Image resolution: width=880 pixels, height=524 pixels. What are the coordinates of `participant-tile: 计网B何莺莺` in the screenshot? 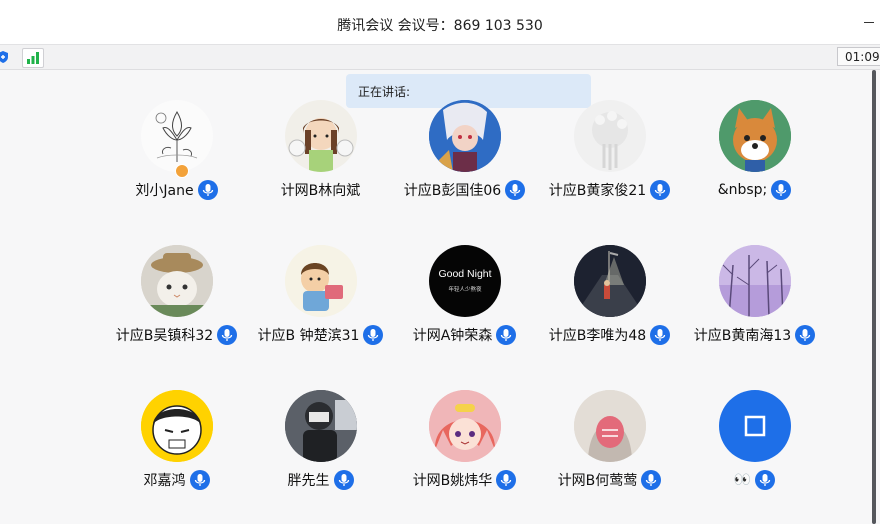 It's located at (609, 445).